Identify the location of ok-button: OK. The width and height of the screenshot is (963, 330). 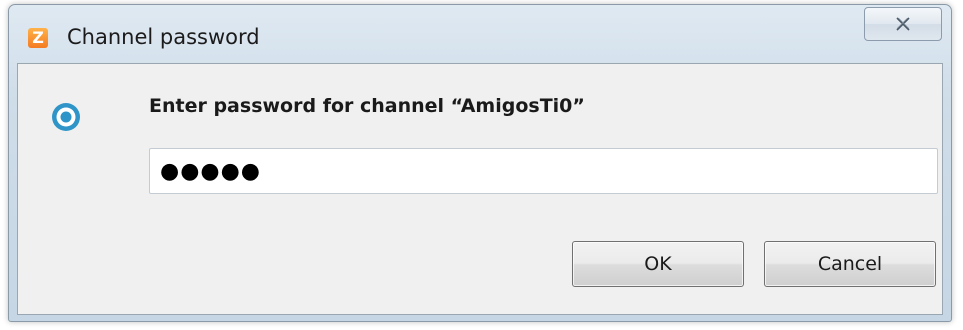
(658, 264).